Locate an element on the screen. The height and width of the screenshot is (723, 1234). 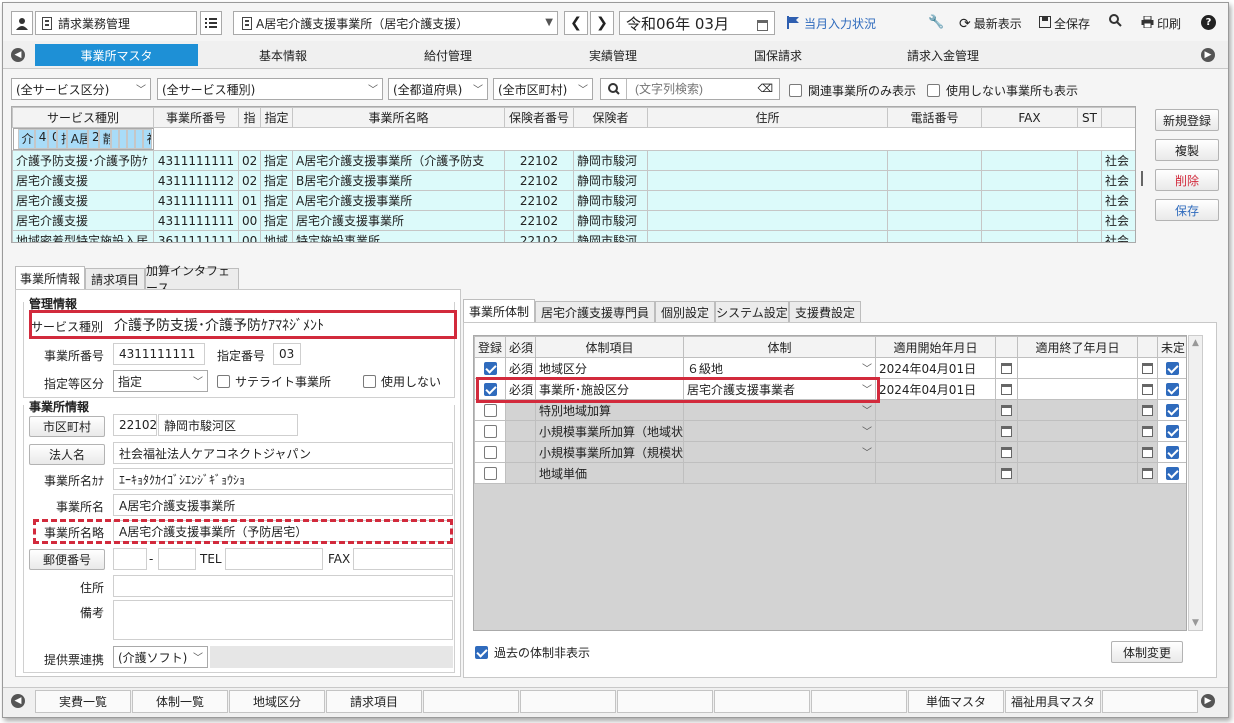
system-row: 小規模事業所加算（地域状 ﹀ is located at coordinates (830, 431).